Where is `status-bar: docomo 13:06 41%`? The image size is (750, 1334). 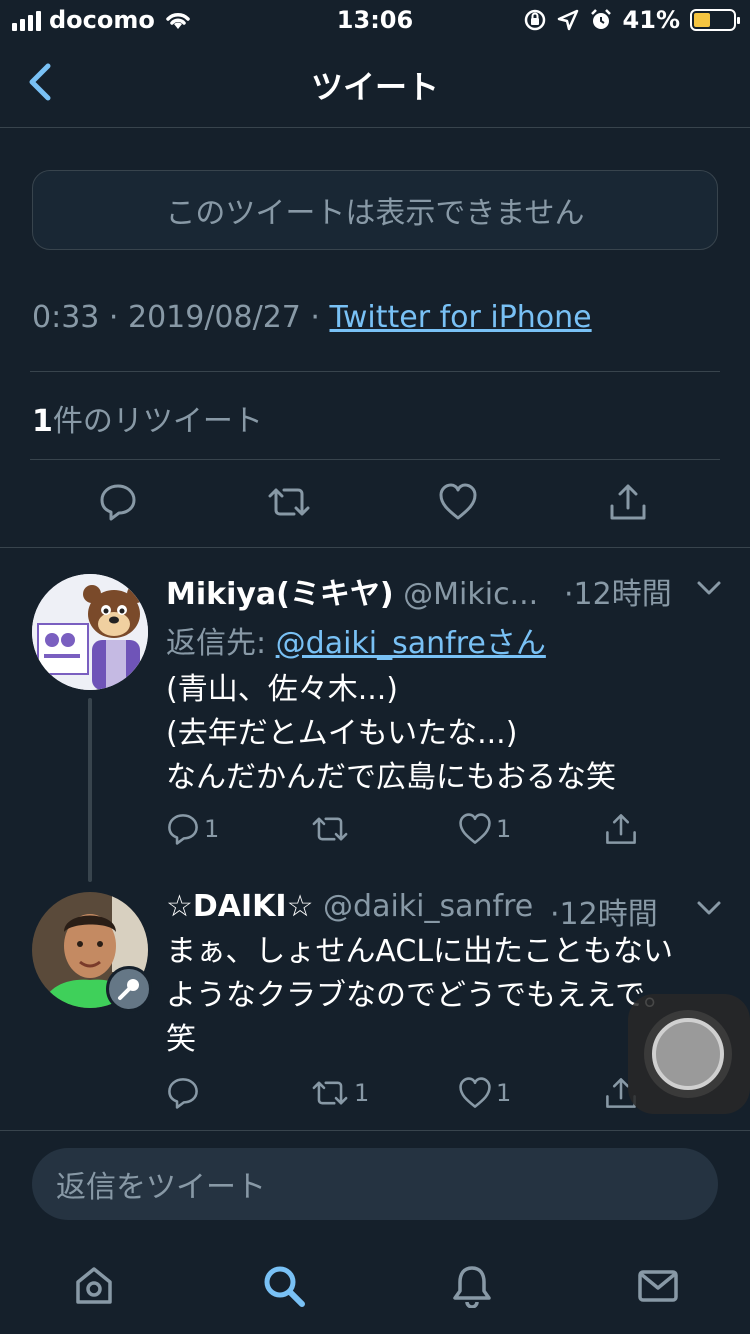
status-bar: docomo 13:06 41% is located at coordinates (375, 20).